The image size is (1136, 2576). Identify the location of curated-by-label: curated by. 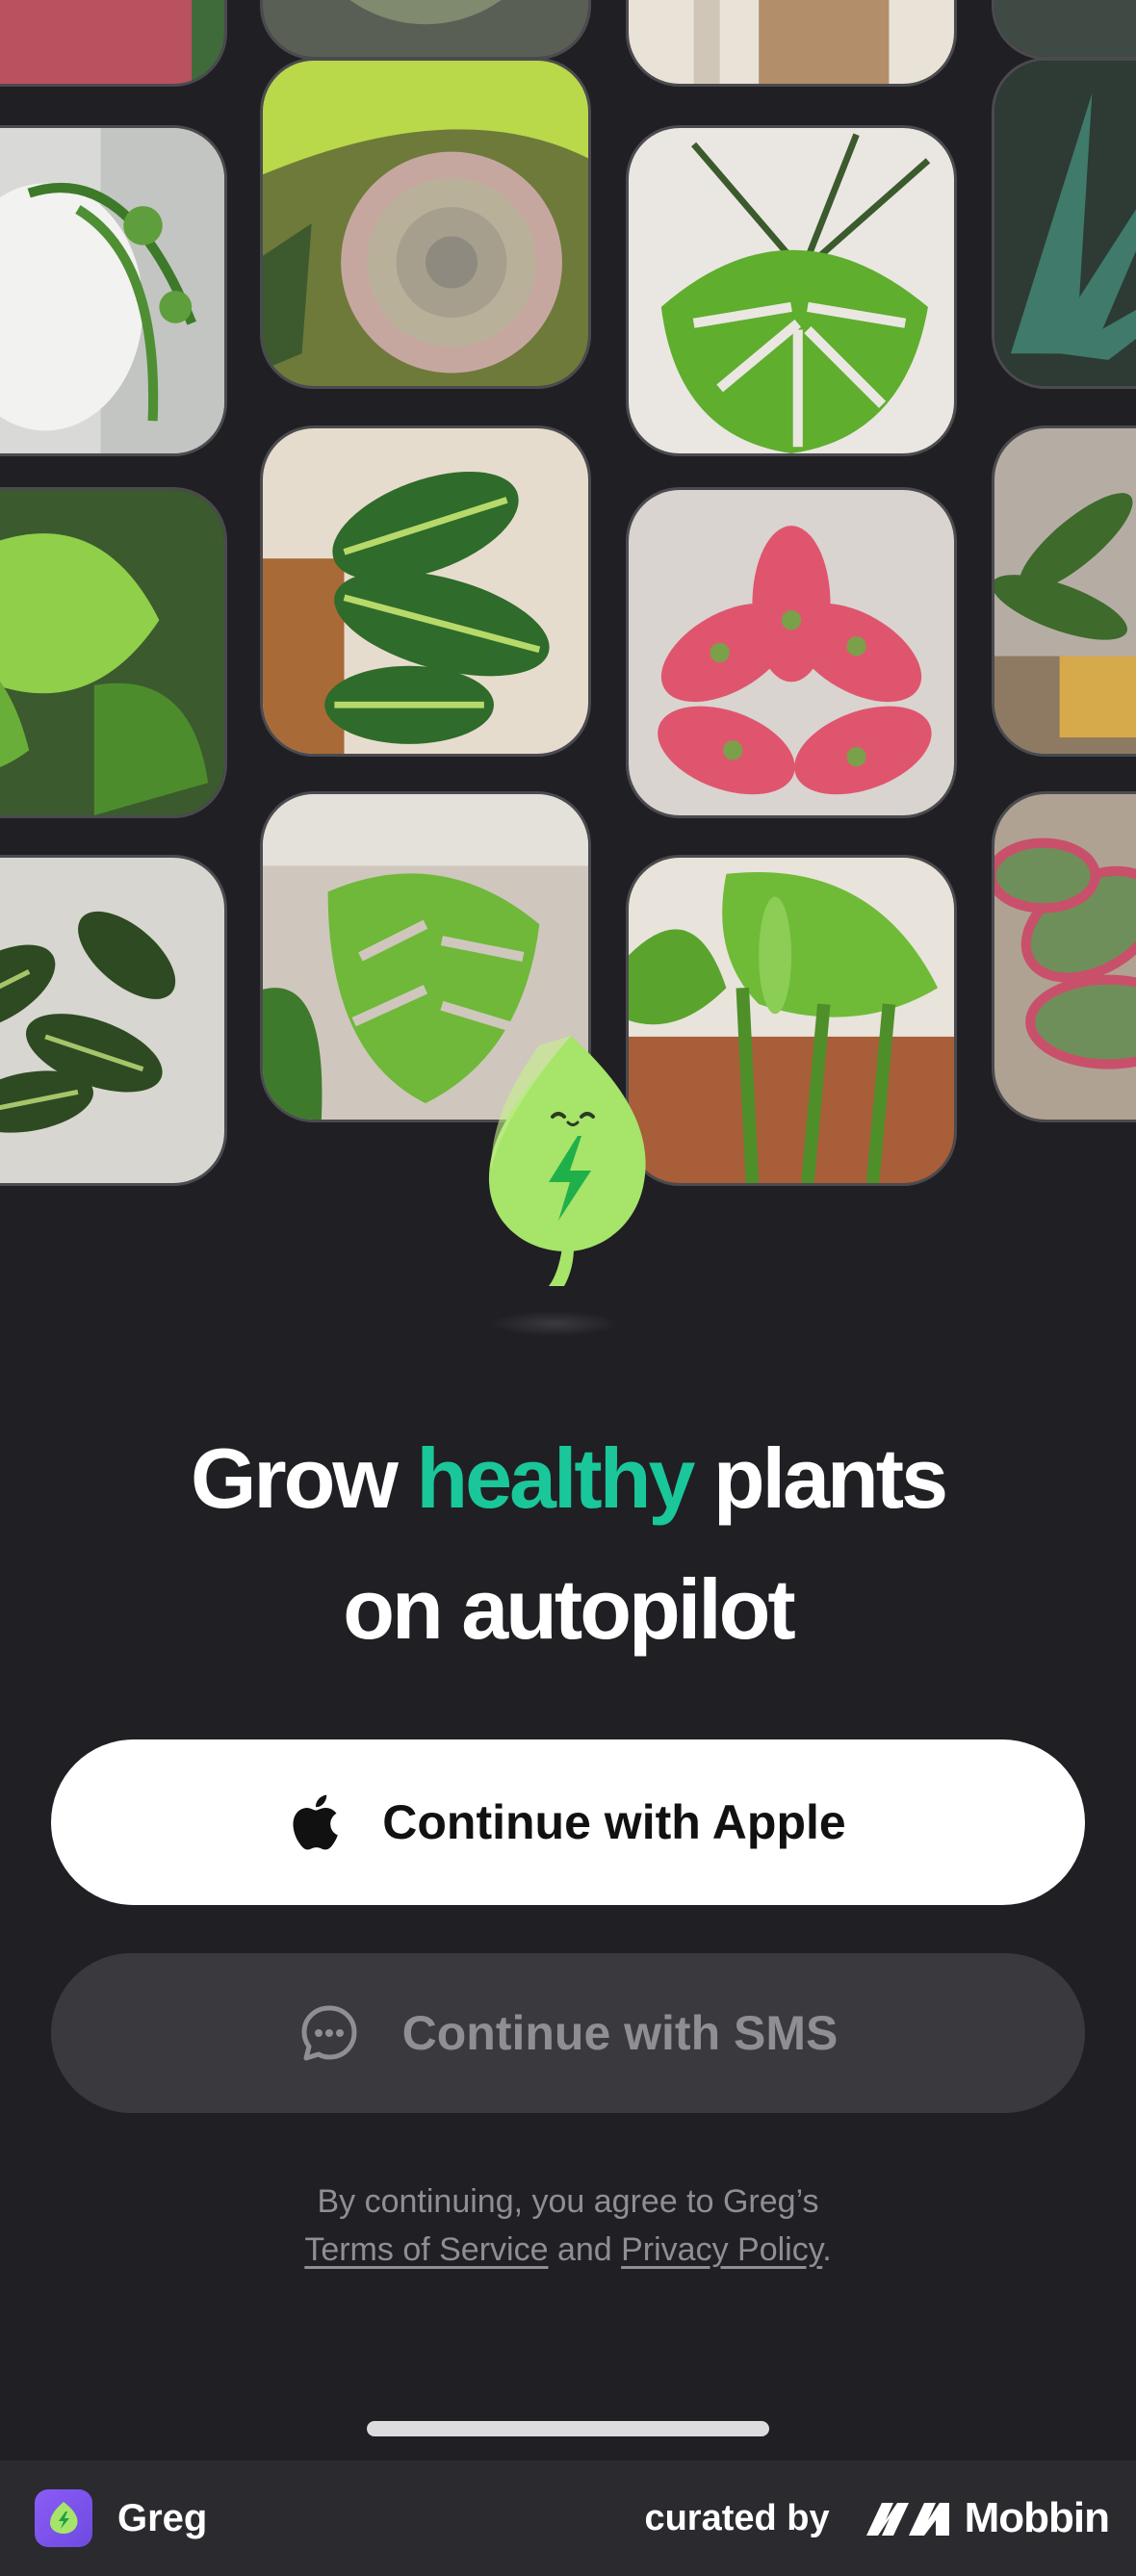
(737, 2518).